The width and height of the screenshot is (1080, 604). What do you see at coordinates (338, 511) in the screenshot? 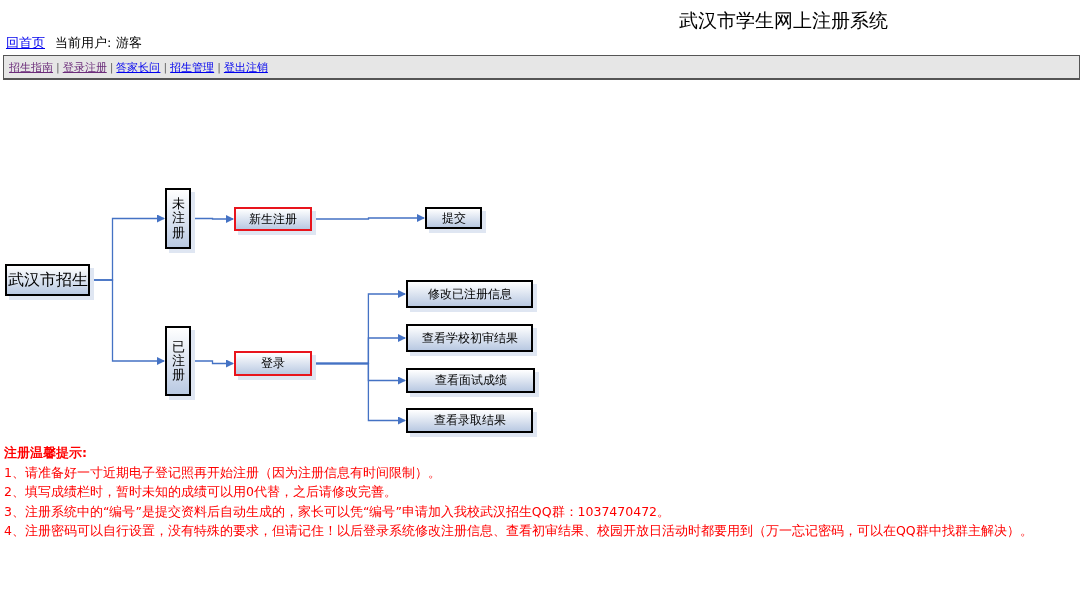
I see `note-text: 3、注册系统中的“编号”是提交资料后自动生成的，家长可以凭“编号”申请加入我校武汉招生QQ群：1037470472。` at bounding box center [338, 511].